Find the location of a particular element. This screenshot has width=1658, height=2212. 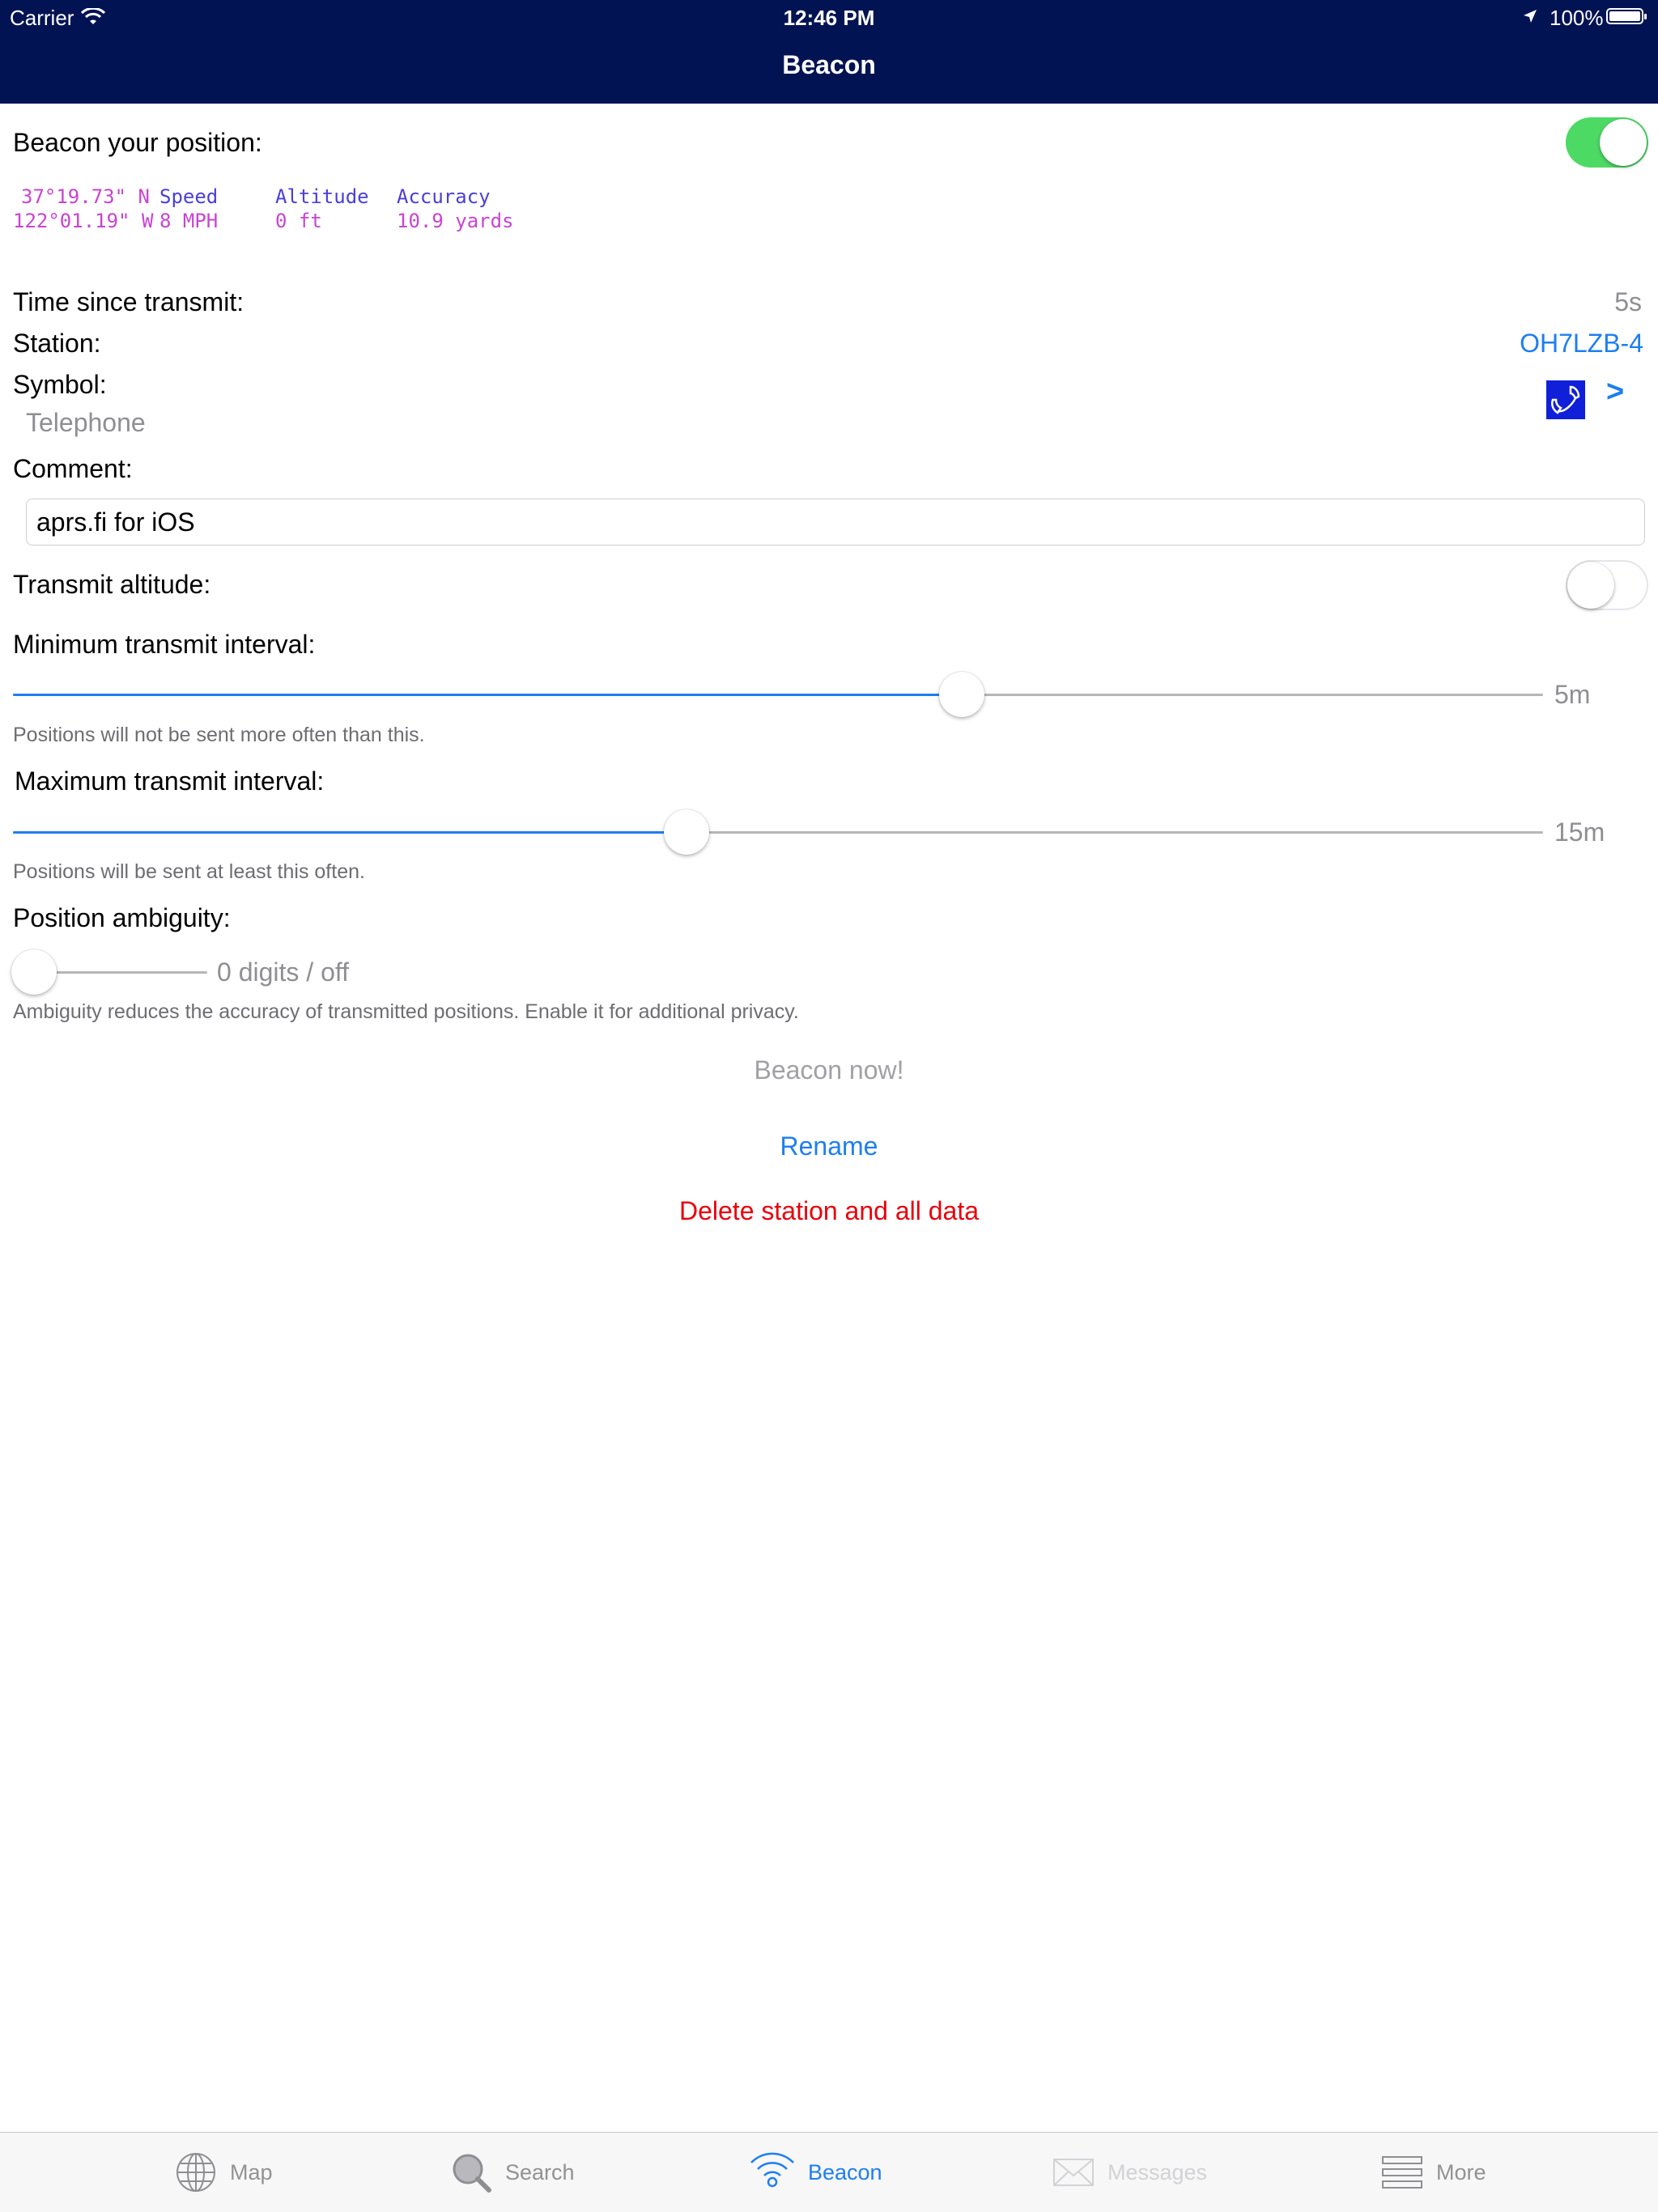

max-interval-slider is located at coordinates (778, 832).